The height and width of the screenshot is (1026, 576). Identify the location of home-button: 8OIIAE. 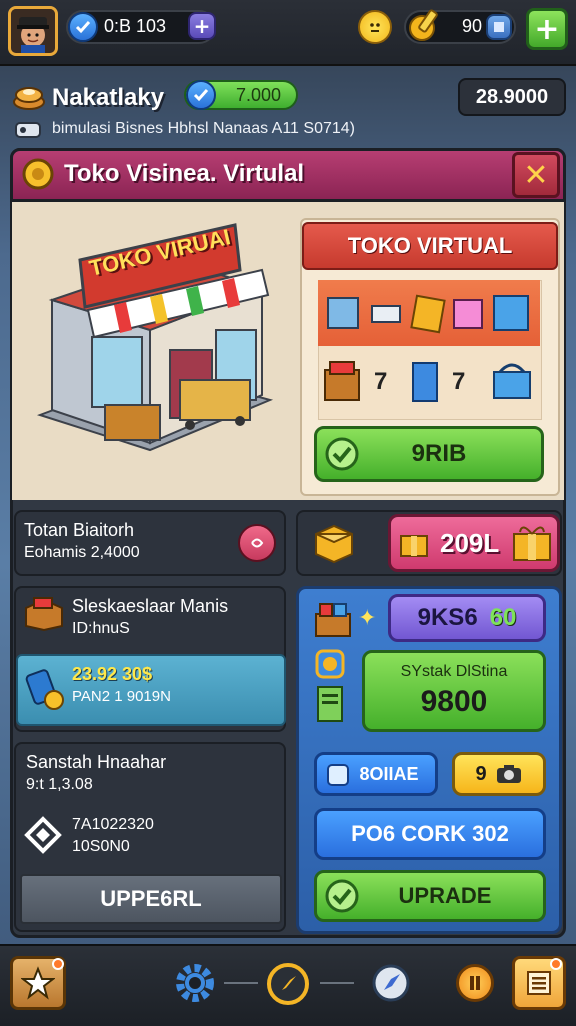
(376, 774).